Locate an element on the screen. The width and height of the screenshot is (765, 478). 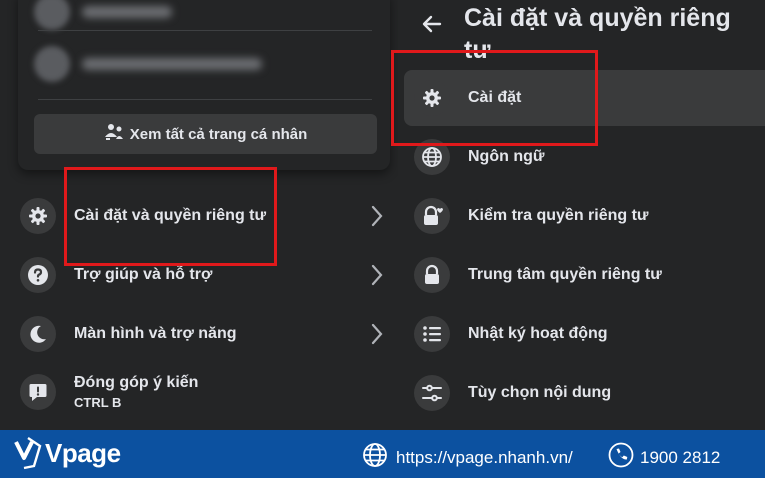
see-all-profiles-label: Xem tất cả trang cá nhân is located at coordinates (218, 134).